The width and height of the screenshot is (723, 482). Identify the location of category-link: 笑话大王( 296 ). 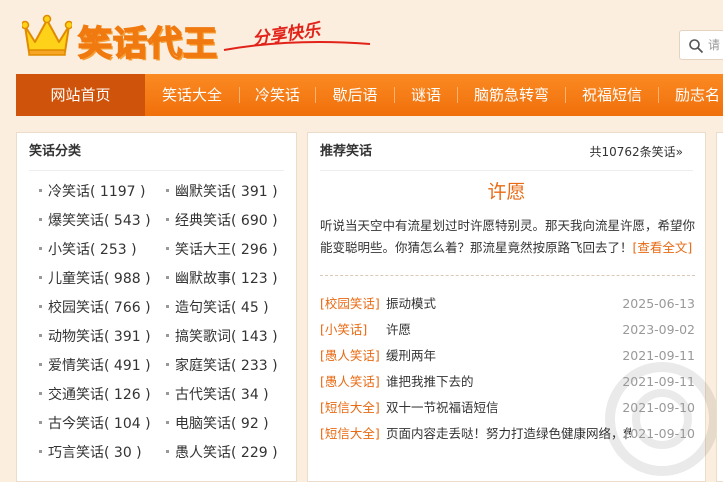
(222, 250).